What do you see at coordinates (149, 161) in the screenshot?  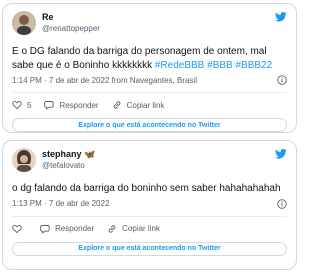 I see `tweet-header: stephany 🦋 @tefalovato` at bounding box center [149, 161].